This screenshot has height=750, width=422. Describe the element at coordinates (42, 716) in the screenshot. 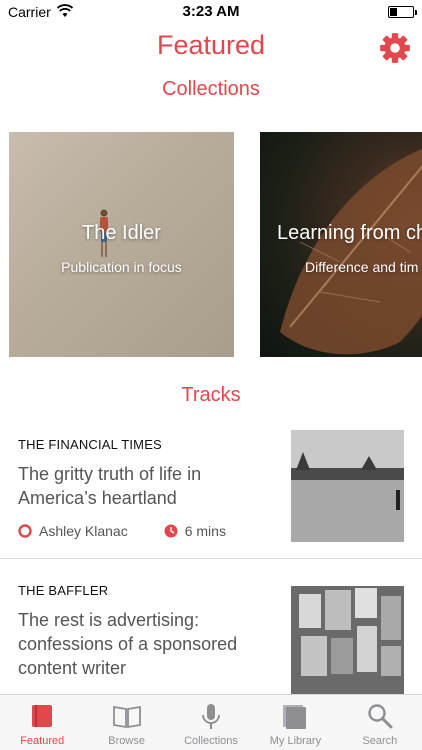

I see `book-filled-icon` at that location.